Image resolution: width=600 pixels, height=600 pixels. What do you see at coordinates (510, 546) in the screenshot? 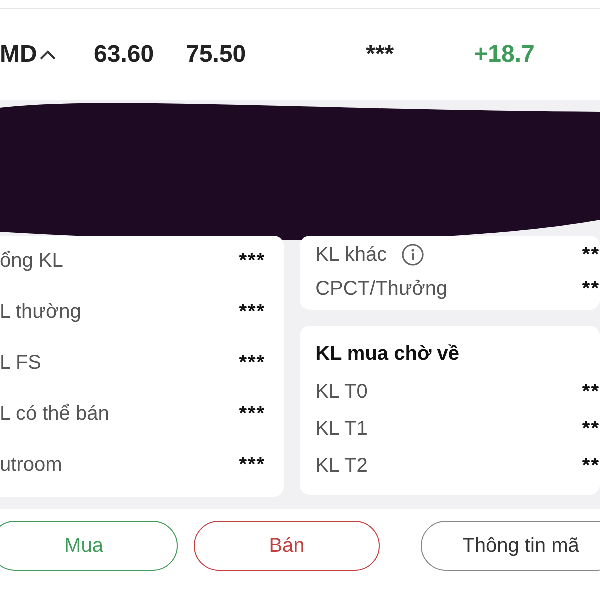
I see `info-button: Thông tin mã` at bounding box center [510, 546].